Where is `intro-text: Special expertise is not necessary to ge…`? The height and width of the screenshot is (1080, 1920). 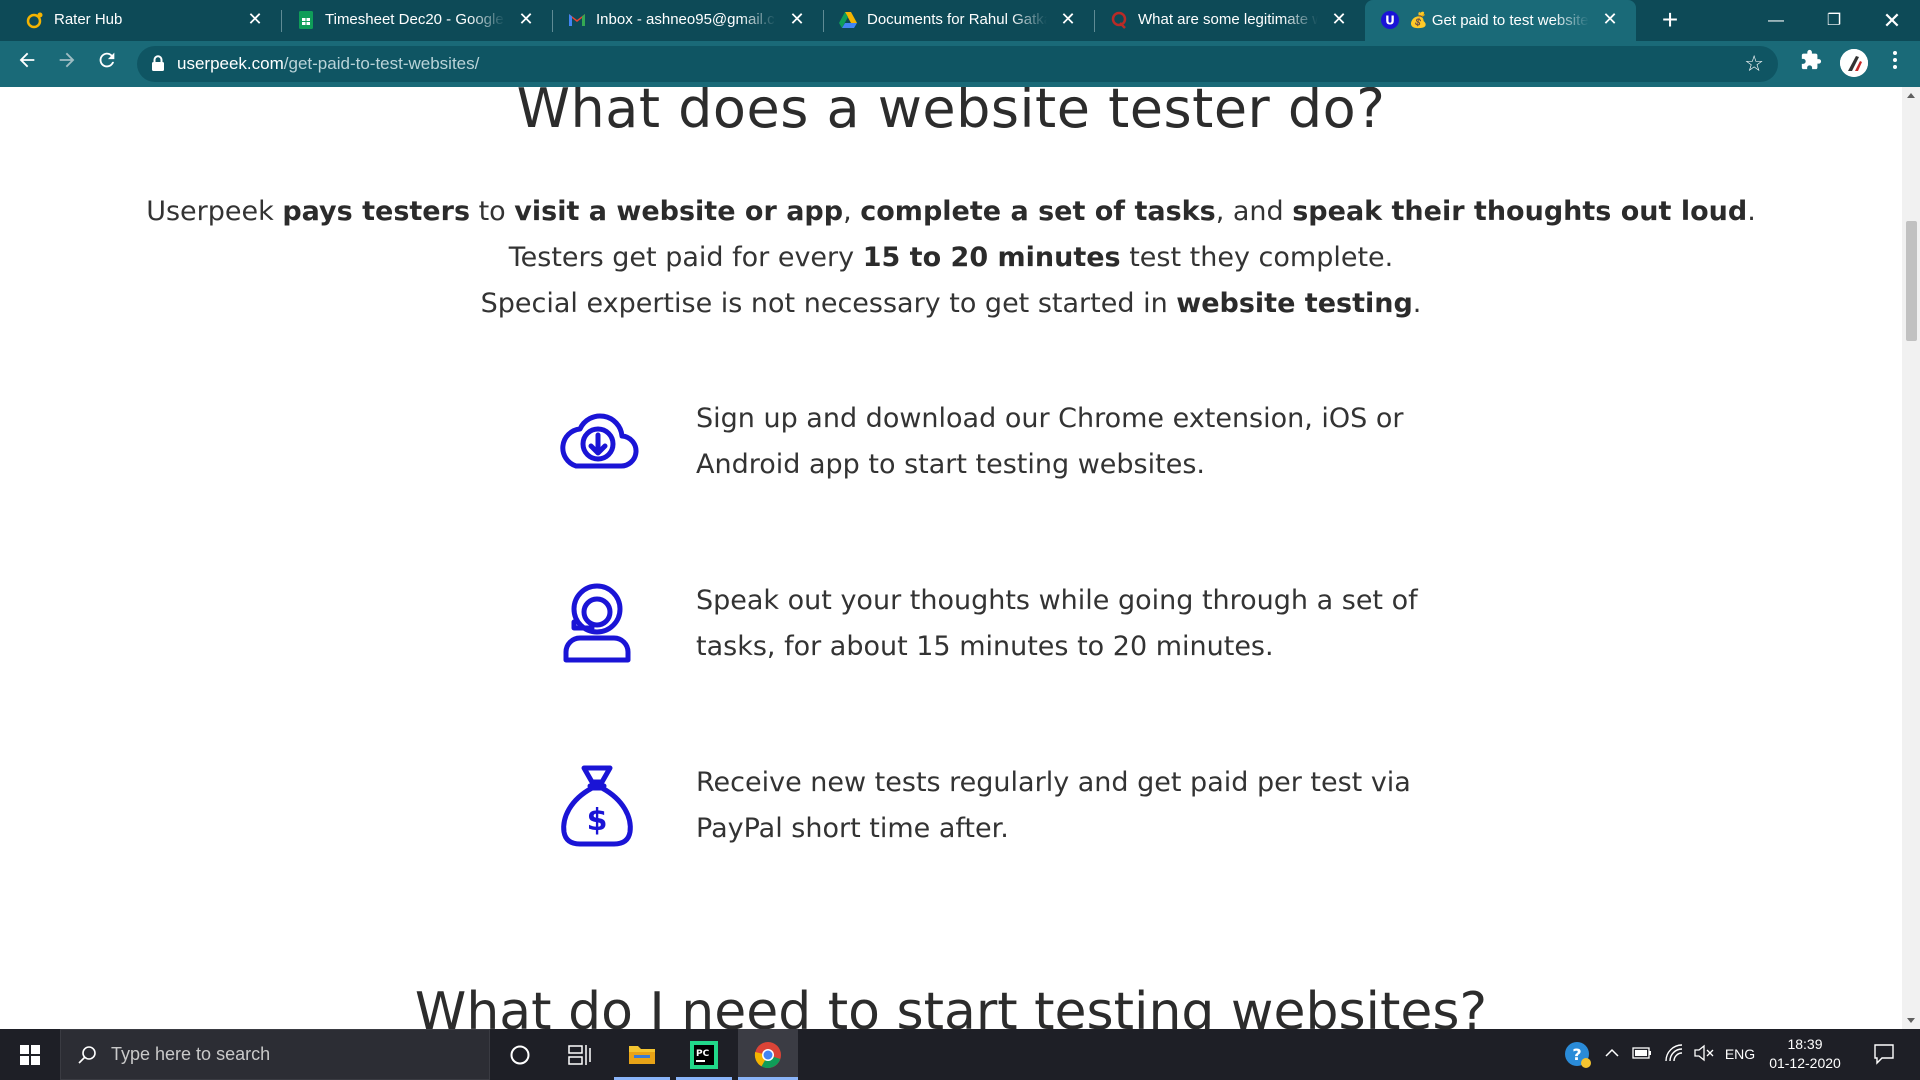 intro-text: Special expertise is not necessary to ge… is located at coordinates (828, 303).